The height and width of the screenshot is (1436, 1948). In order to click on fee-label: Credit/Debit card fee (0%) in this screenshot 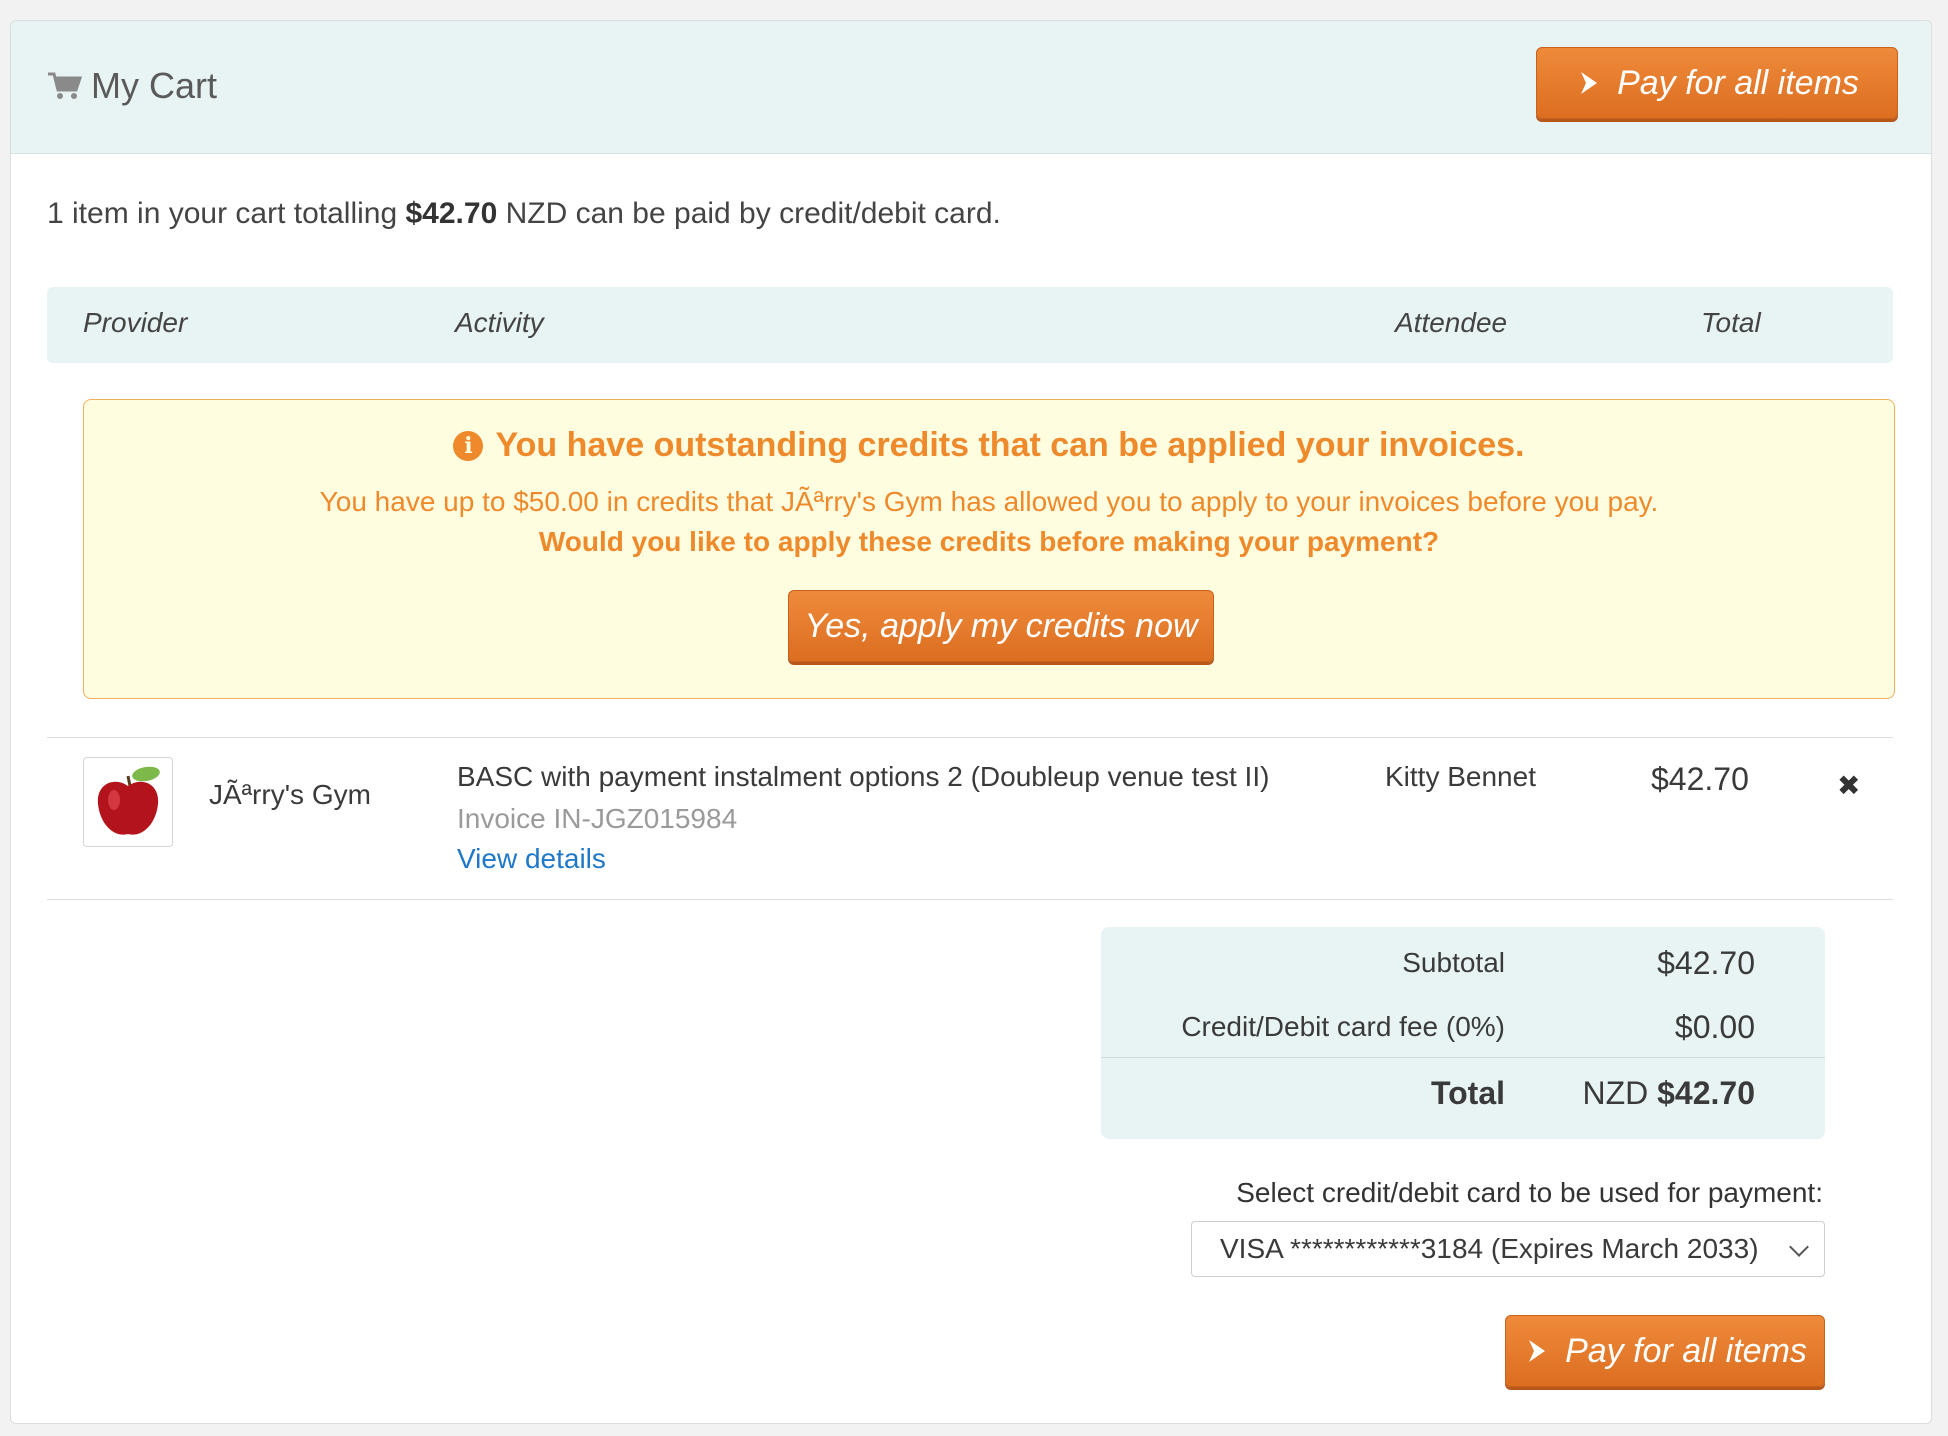, I will do `click(1343, 1026)`.